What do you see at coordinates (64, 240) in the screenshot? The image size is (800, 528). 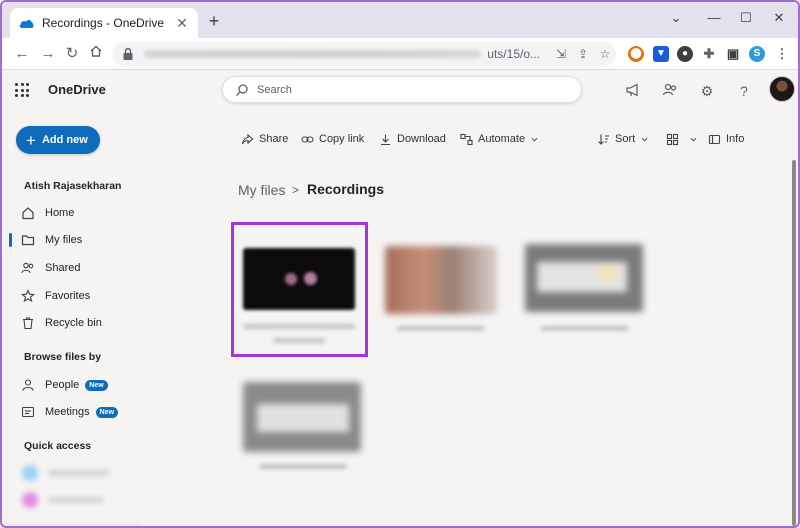 I see `sidebar-item-label: My files` at bounding box center [64, 240].